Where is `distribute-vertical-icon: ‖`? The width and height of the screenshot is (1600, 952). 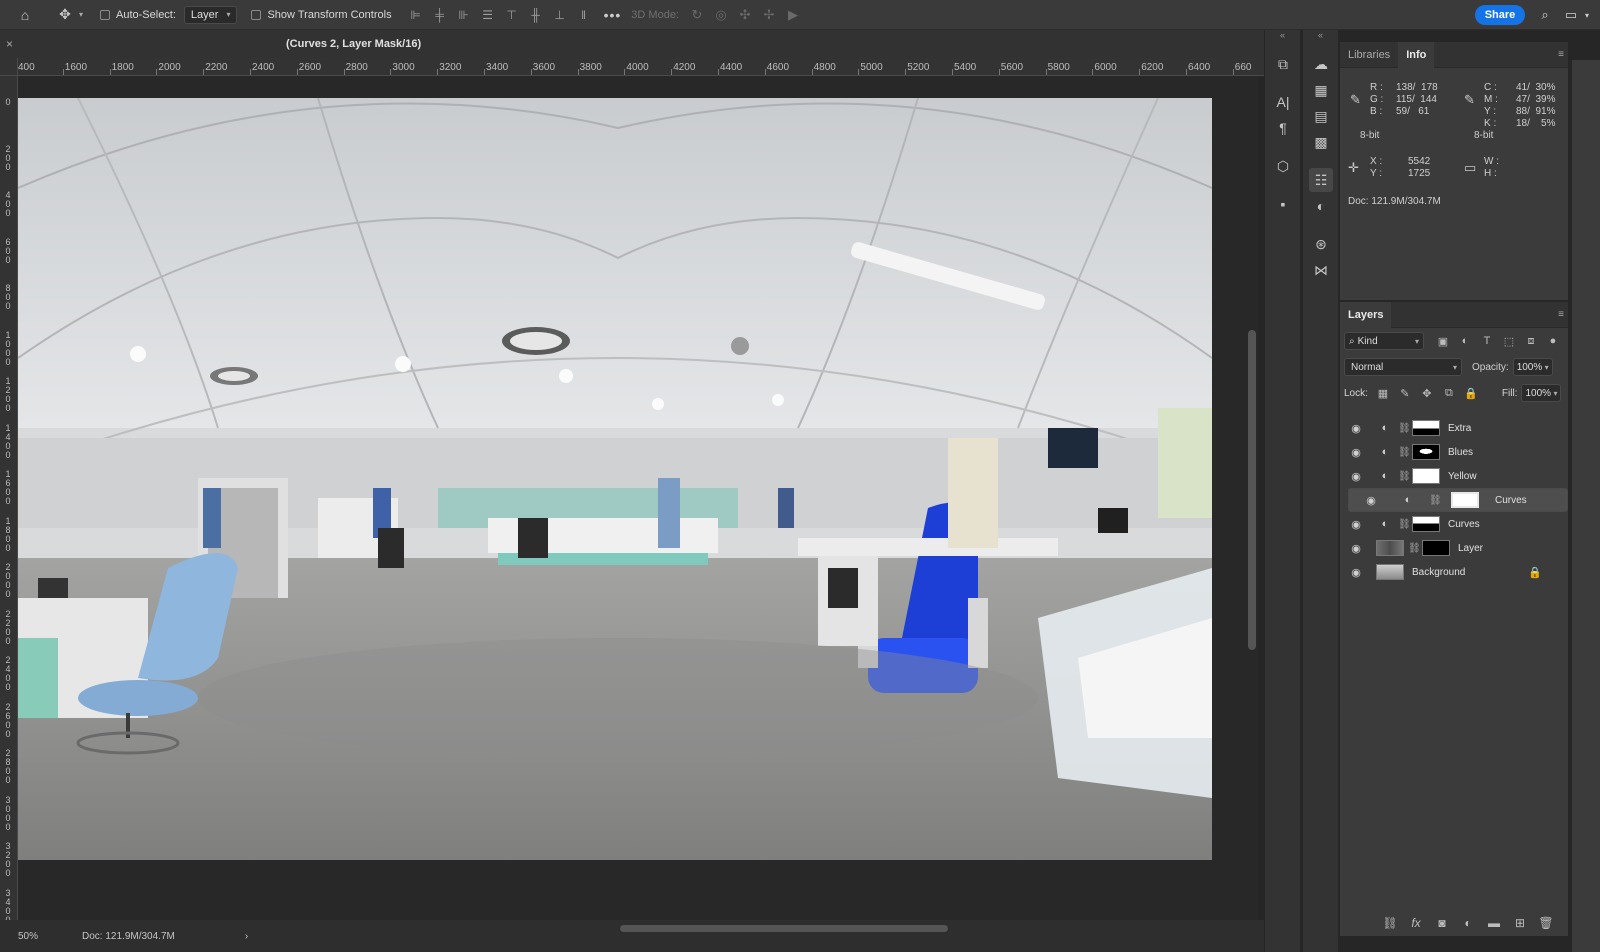
distribute-vertical-icon: ‖ is located at coordinates (584, 15).